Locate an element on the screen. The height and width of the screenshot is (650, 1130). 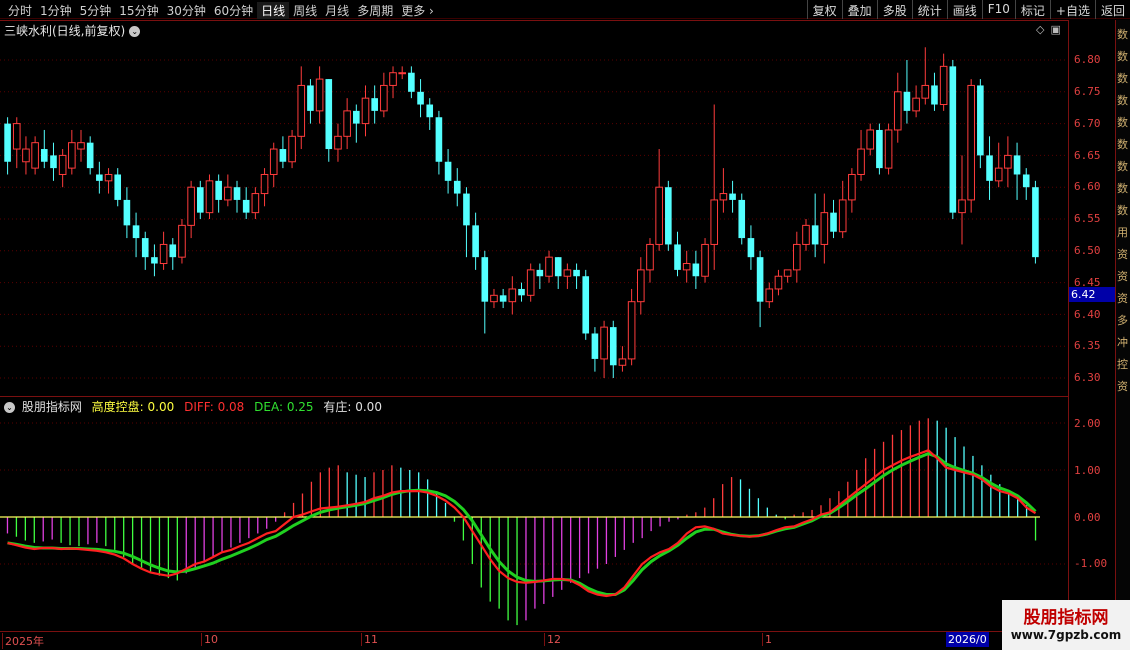
price-tick: 6.60 is located at coordinates (1087, 186).